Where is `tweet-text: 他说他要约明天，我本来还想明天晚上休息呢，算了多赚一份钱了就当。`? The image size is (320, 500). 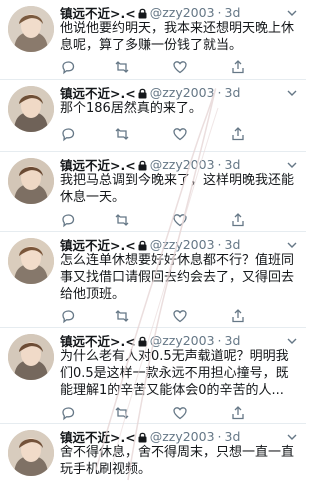 tweet-text: 他说他要约明天，我本来还想明天晚上休息呢，算了多赚一份钱了就当。 is located at coordinates (177, 37).